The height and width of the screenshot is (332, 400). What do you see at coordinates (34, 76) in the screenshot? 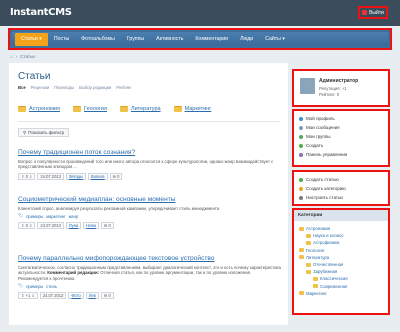
I see `page-title: Статьи` at bounding box center [34, 76].